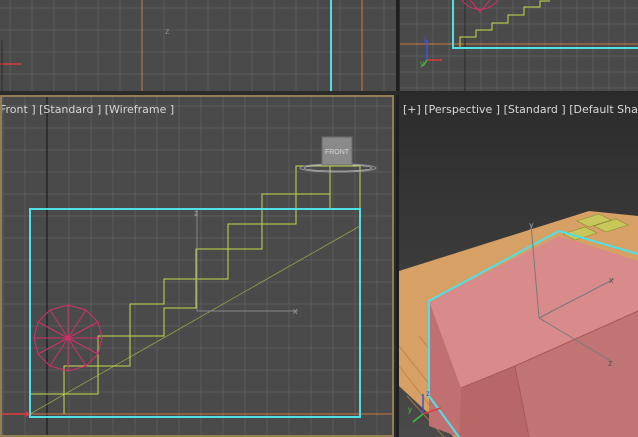 The image size is (638, 437). What do you see at coordinates (319, 93) in the screenshot?
I see `viewport-divider-horizontal` at bounding box center [319, 93].